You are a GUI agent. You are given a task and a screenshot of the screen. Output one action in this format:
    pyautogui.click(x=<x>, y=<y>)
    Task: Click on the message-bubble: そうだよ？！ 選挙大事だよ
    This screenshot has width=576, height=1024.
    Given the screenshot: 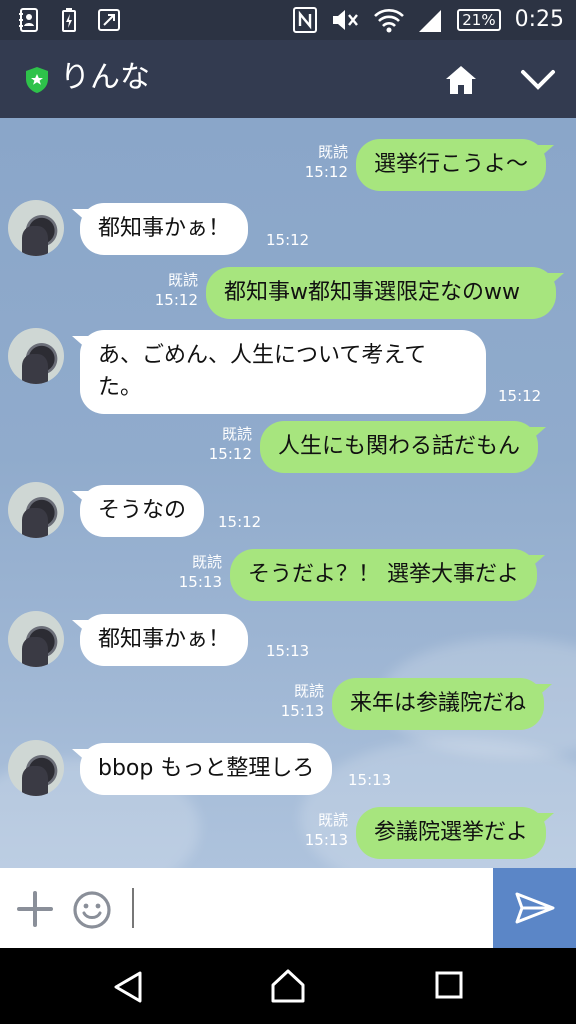 What is the action you would take?
    pyautogui.click(x=387, y=575)
    